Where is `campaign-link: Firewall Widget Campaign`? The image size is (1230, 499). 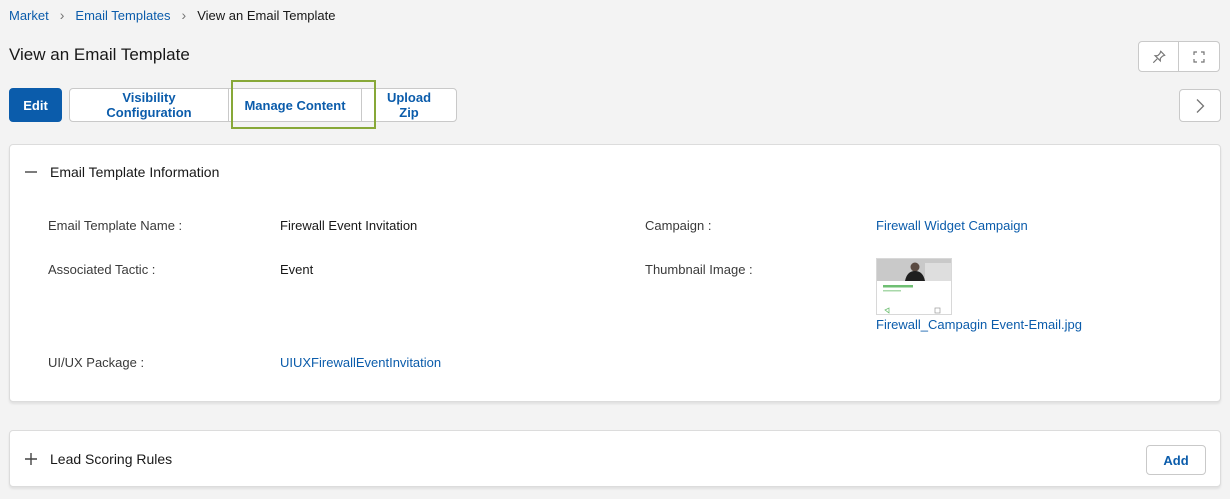 campaign-link: Firewall Widget Campaign is located at coordinates (952, 225).